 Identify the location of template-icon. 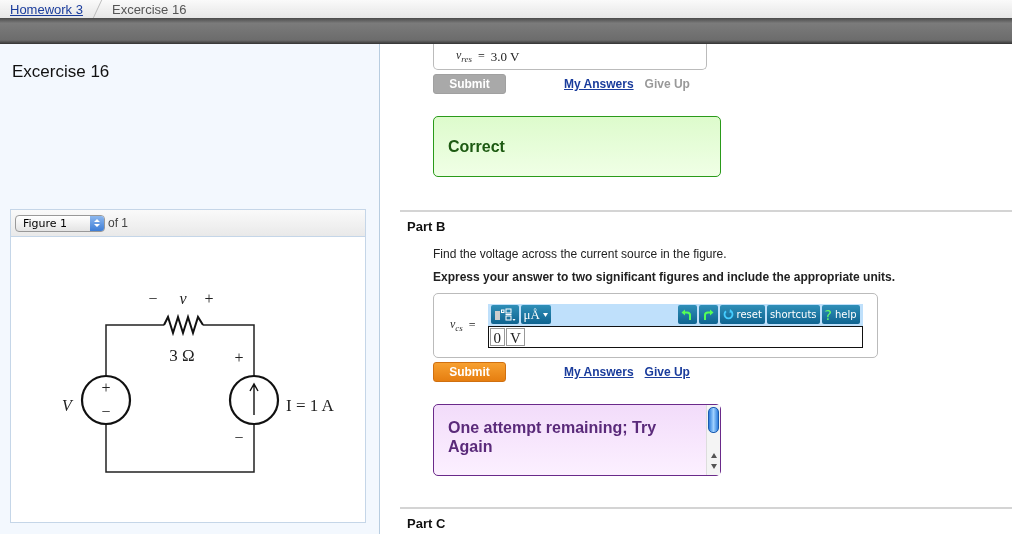
(504, 314).